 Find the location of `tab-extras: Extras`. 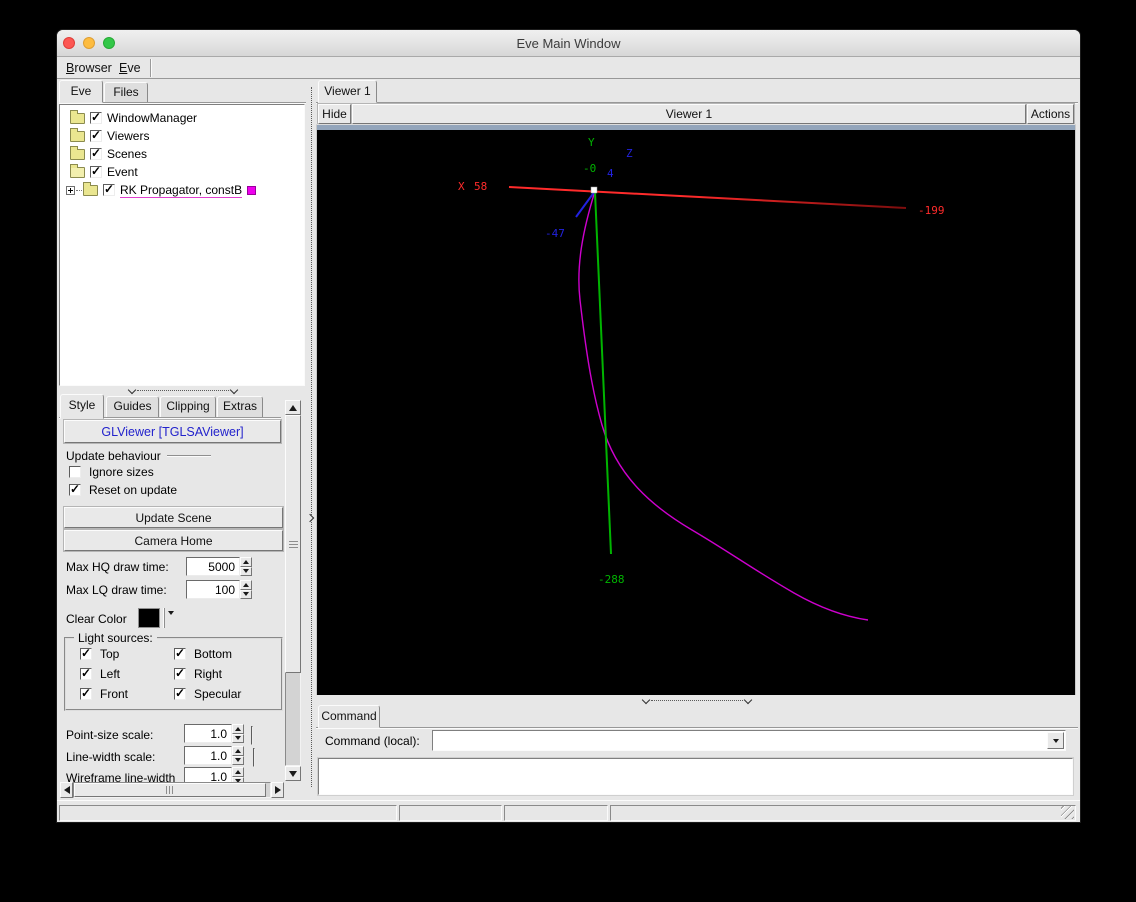

tab-extras: Extras is located at coordinates (240, 407).